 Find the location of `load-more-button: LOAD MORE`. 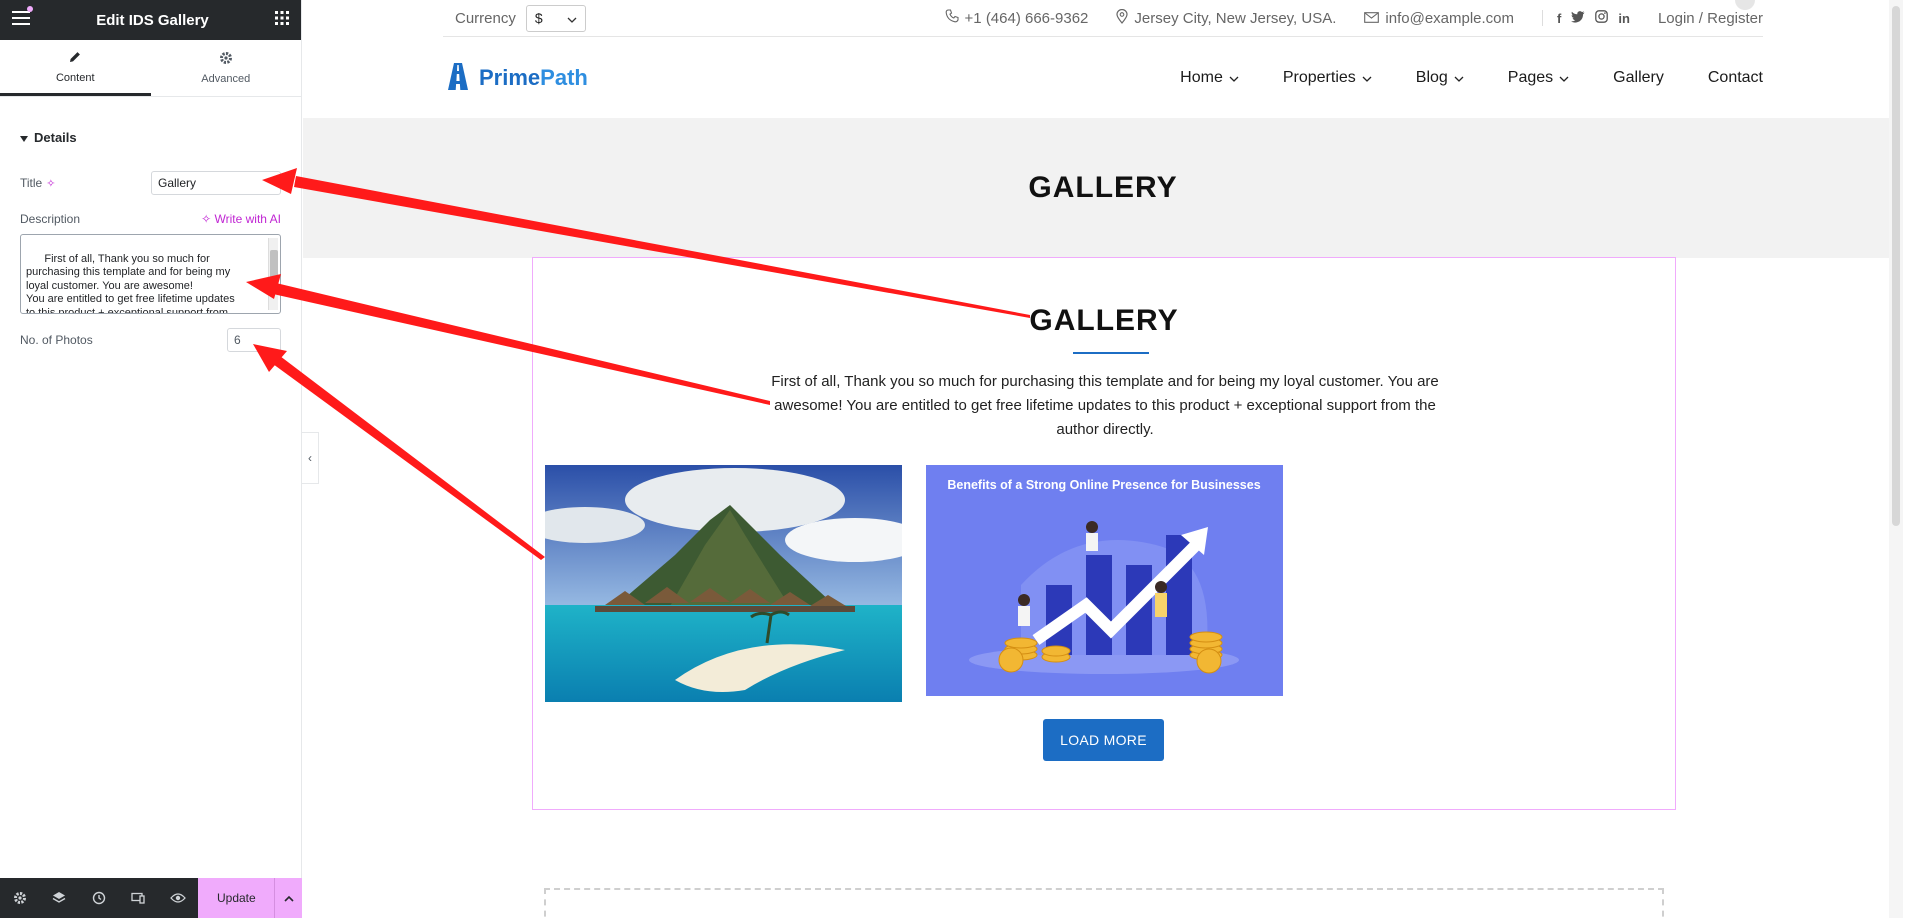

load-more-button: LOAD MORE is located at coordinates (1103, 740).